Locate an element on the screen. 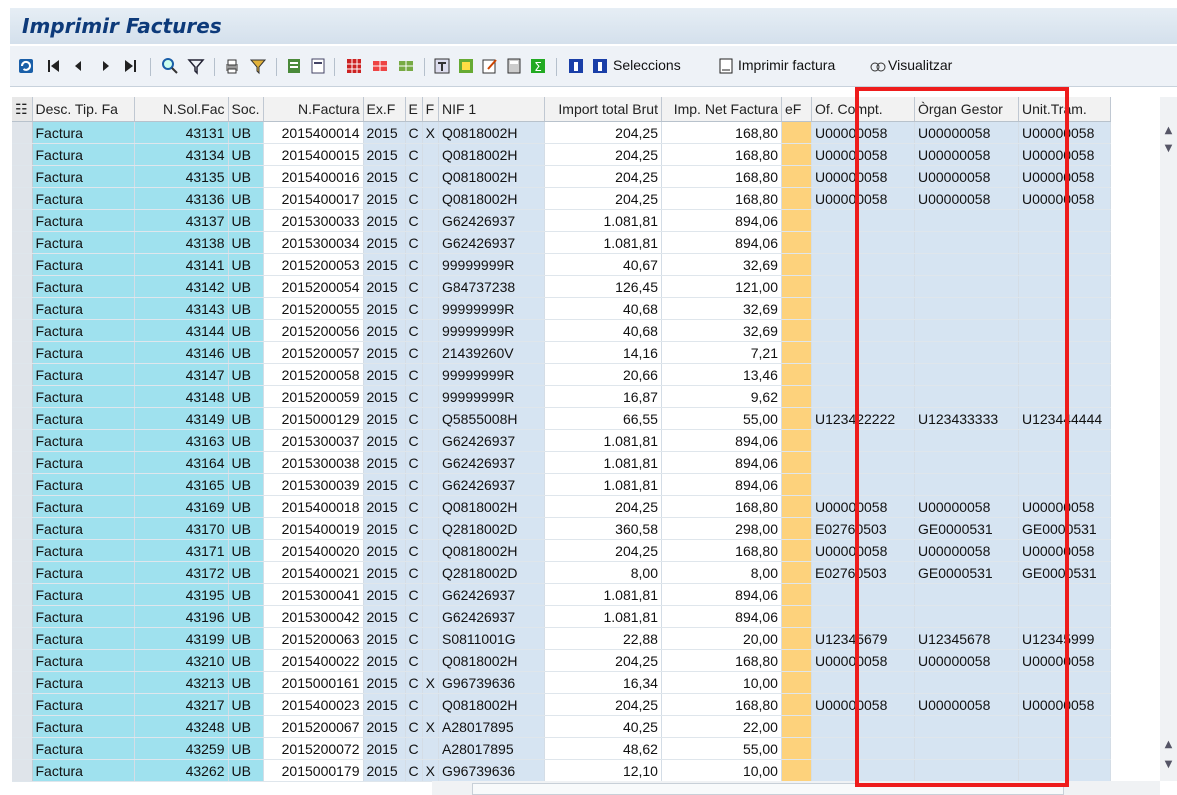 This screenshot has height=795, width=1177. table-cell: X is located at coordinates (430, 132).